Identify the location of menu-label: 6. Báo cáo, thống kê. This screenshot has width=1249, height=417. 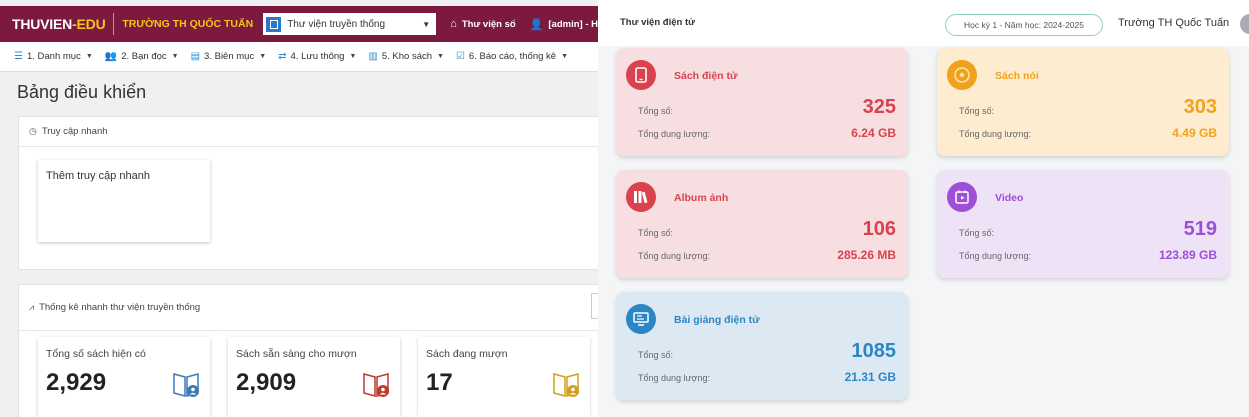
(512, 56).